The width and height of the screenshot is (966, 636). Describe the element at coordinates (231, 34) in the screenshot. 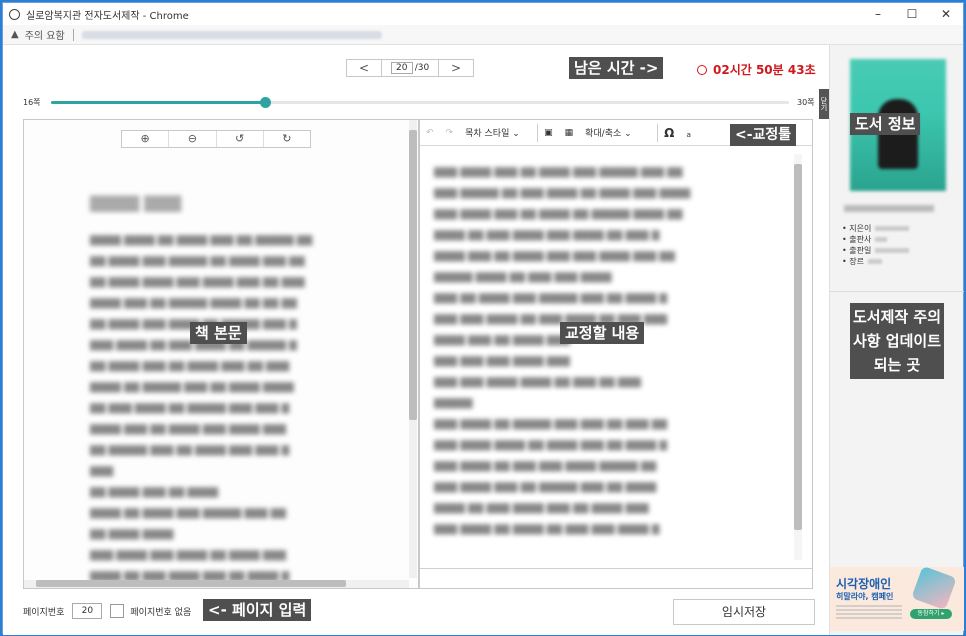

I see `url-blurred` at that location.